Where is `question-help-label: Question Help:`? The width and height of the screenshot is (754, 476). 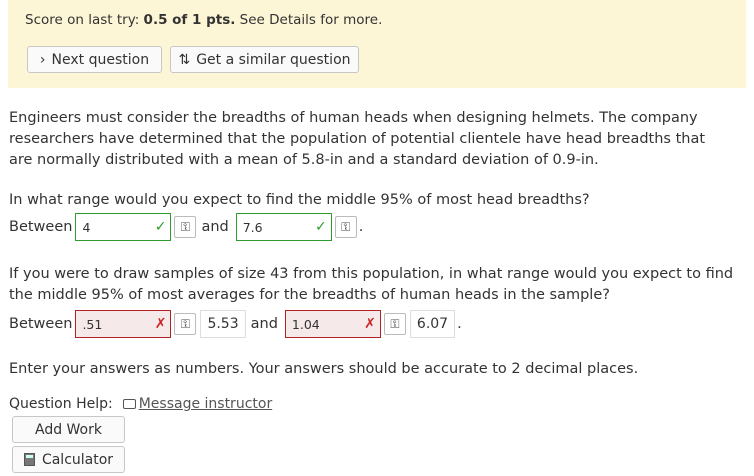 question-help-label: Question Help: is located at coordinates (61, 404).